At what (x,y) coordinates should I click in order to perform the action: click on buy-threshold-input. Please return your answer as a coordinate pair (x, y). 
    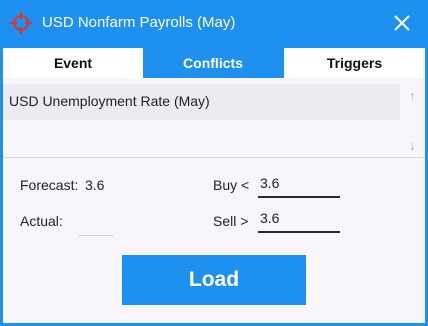
    Looking at the image, I should click on (299, 184).